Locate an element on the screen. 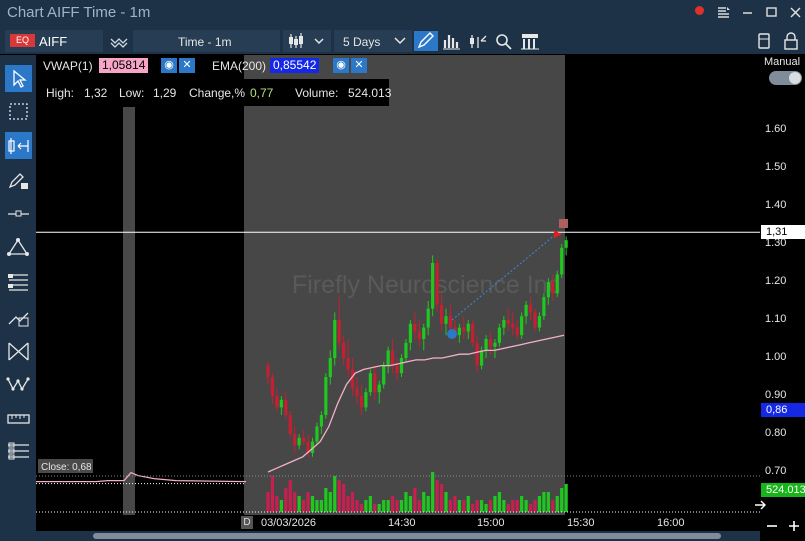 This screenshot has height=541, width=805. ruler-tool is located at coordinates (18, 418).